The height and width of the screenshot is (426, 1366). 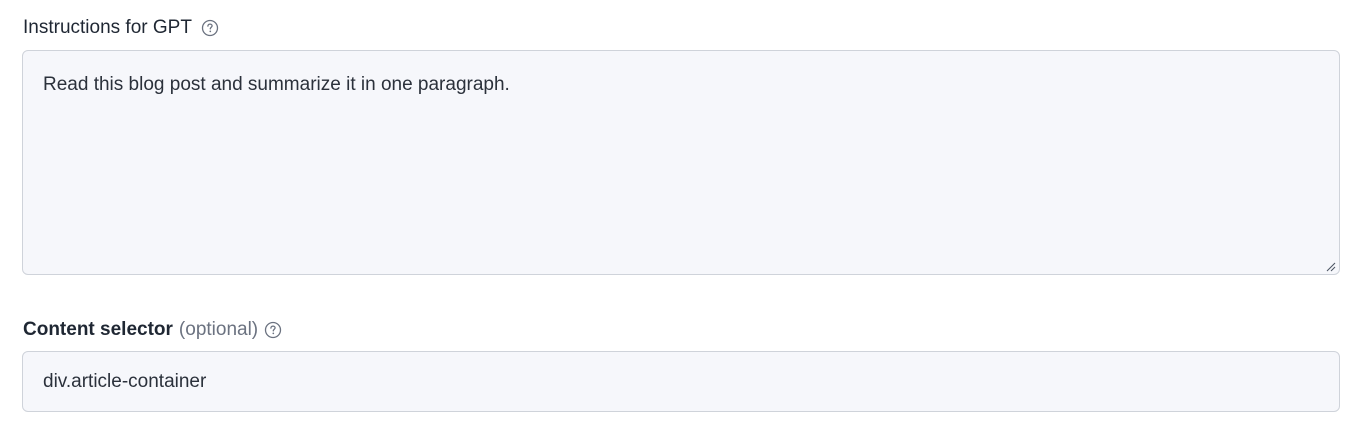 What do you see at coordinates (218, 329) in the screenshot?
I see `optional-hint: (optional)` at bounding box center [218, 329].